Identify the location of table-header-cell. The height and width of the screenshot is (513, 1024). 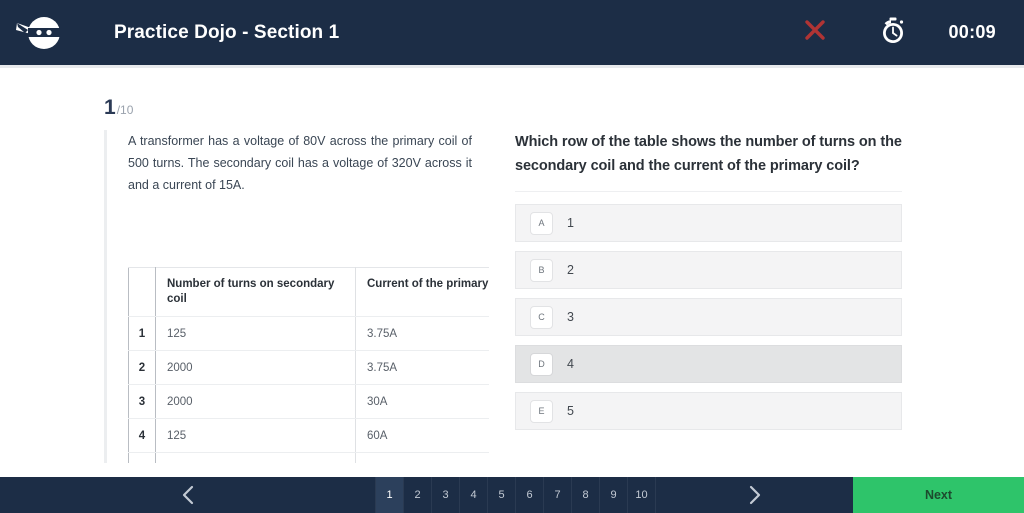
(142, 292).